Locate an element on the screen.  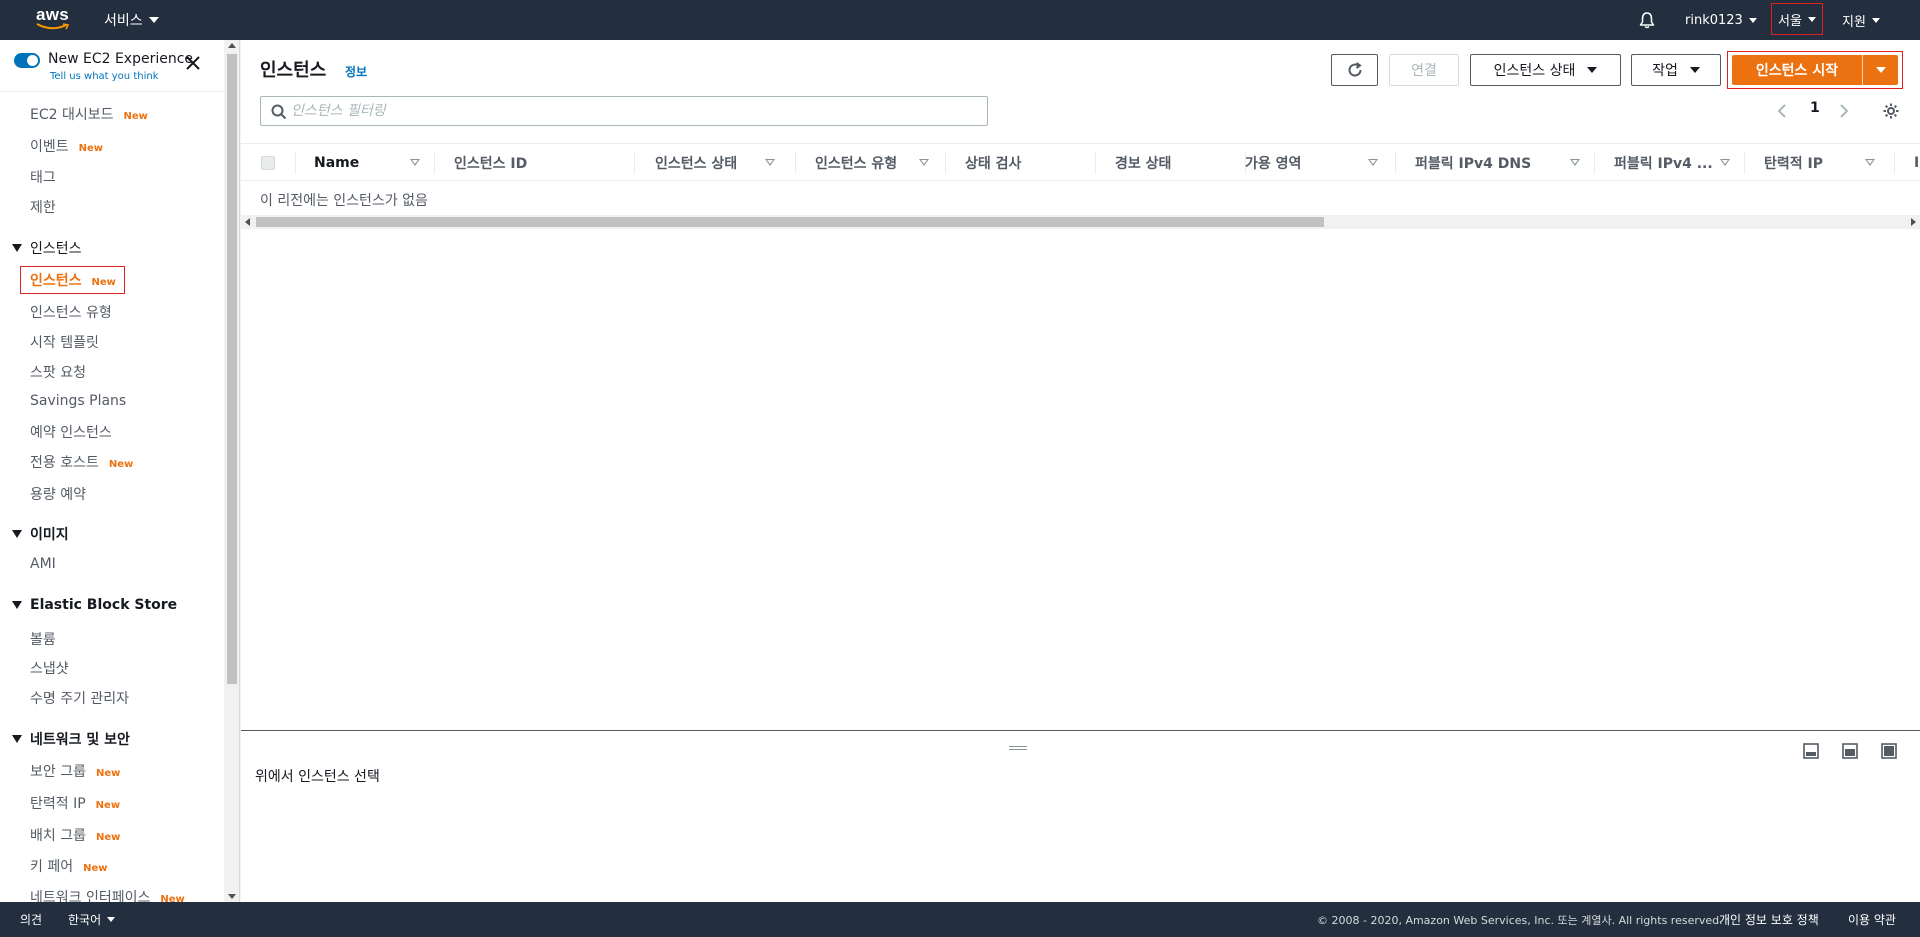
scroll-up-icon is located at coordinates (232, 45).